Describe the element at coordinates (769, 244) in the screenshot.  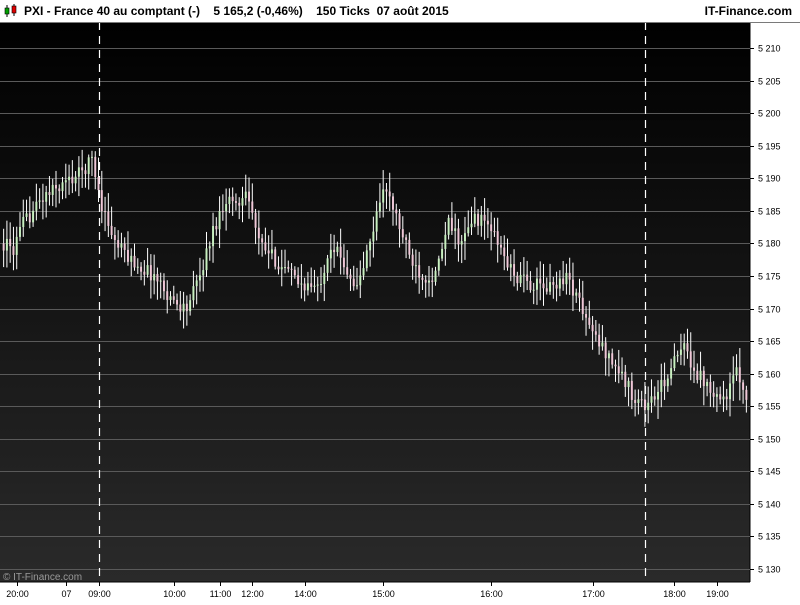
I see `y-tick-label: 5 180` at that location.